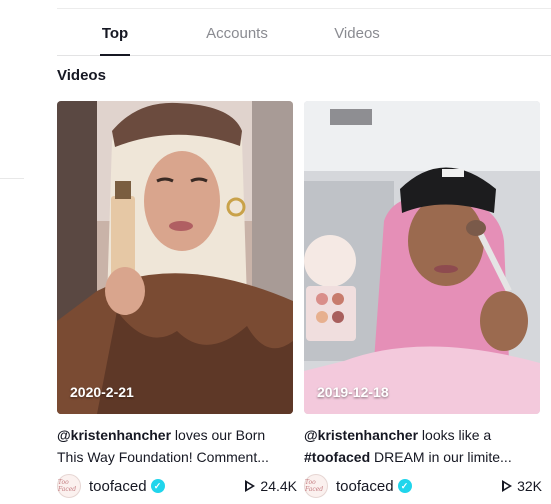  Describe the element at coordinates (304, 36) in the screenshot. I see `results-tabs: Top Accounts Videos` at that location.